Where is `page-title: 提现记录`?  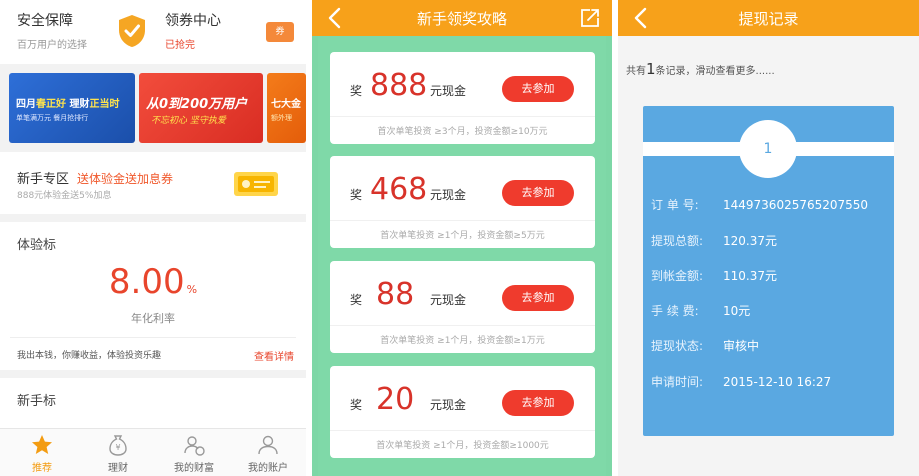
page-title: 提现记录 is located at coordinates (768, 19).